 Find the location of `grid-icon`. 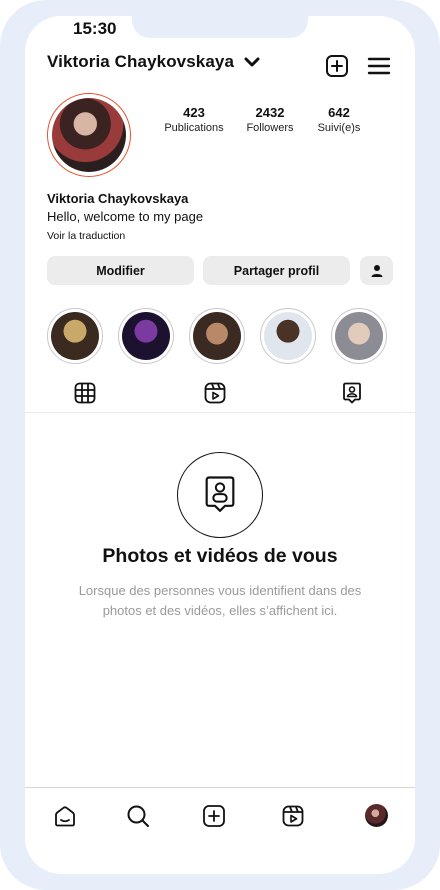

grid-icon is located at coordinates (85, 393).